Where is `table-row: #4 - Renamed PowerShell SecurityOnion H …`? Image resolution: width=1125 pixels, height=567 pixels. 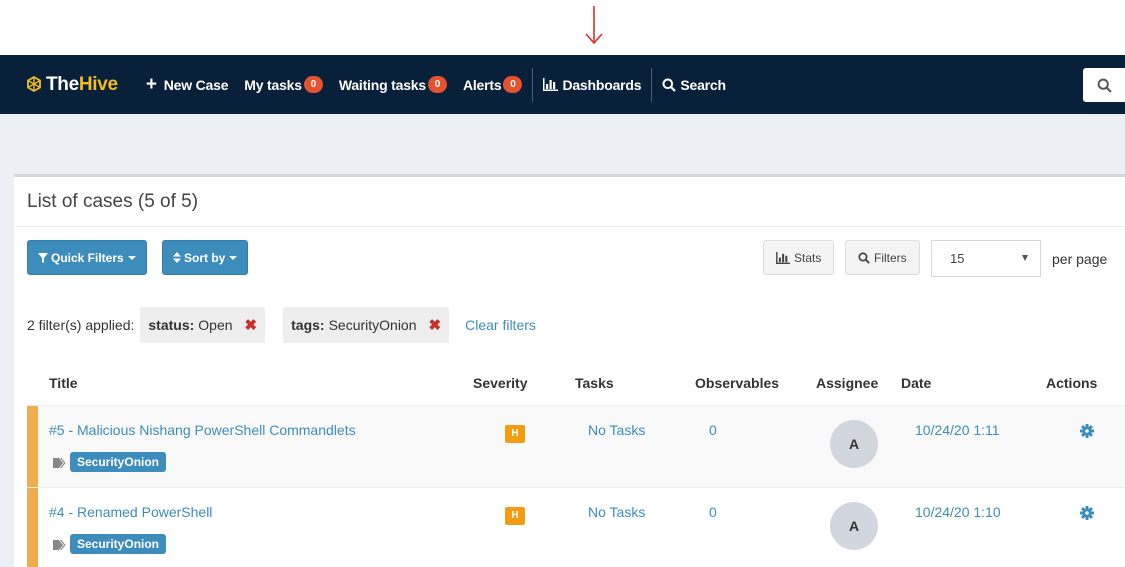 table-row: #4 - Renamed PowerShell SecurityOnion H … is located at coordinates (576, 527).